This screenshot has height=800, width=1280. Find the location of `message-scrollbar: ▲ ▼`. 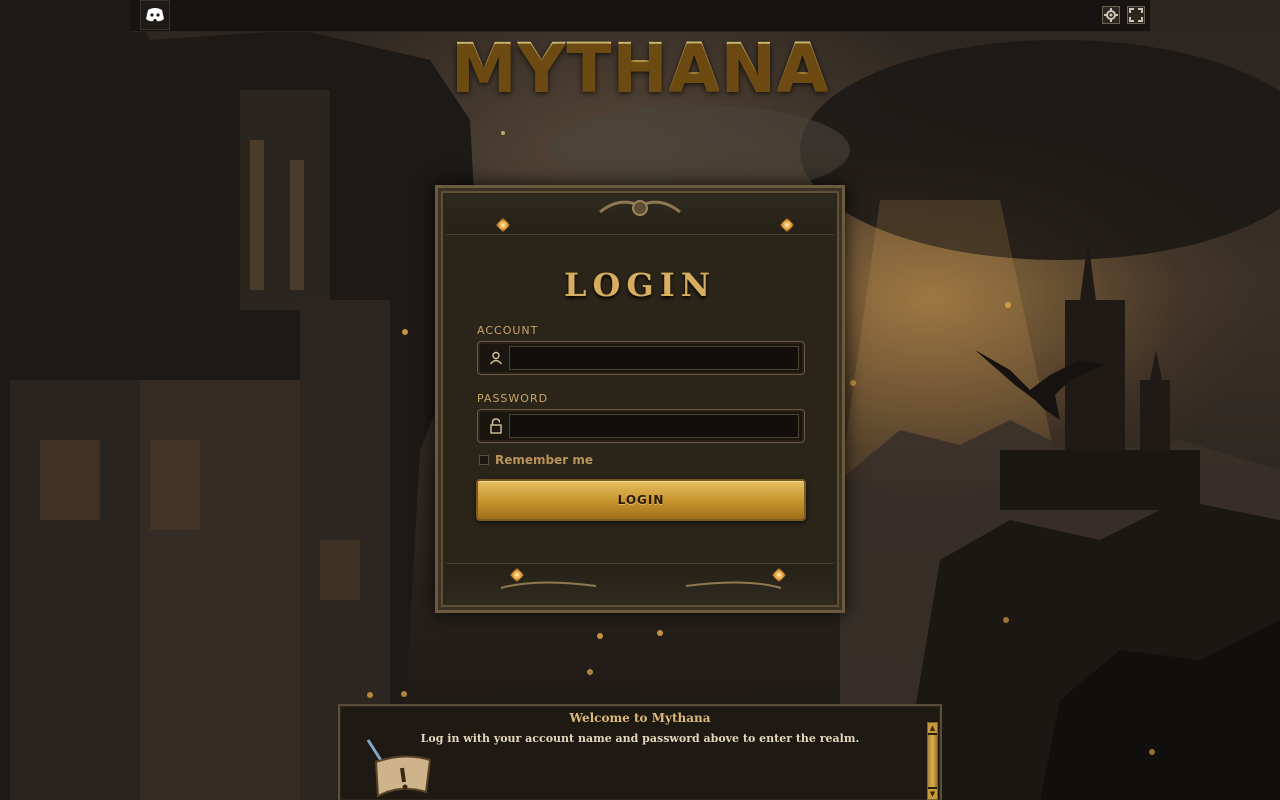

message-scrollbar: ▲ ▼ is located at coordinates (932, 761).